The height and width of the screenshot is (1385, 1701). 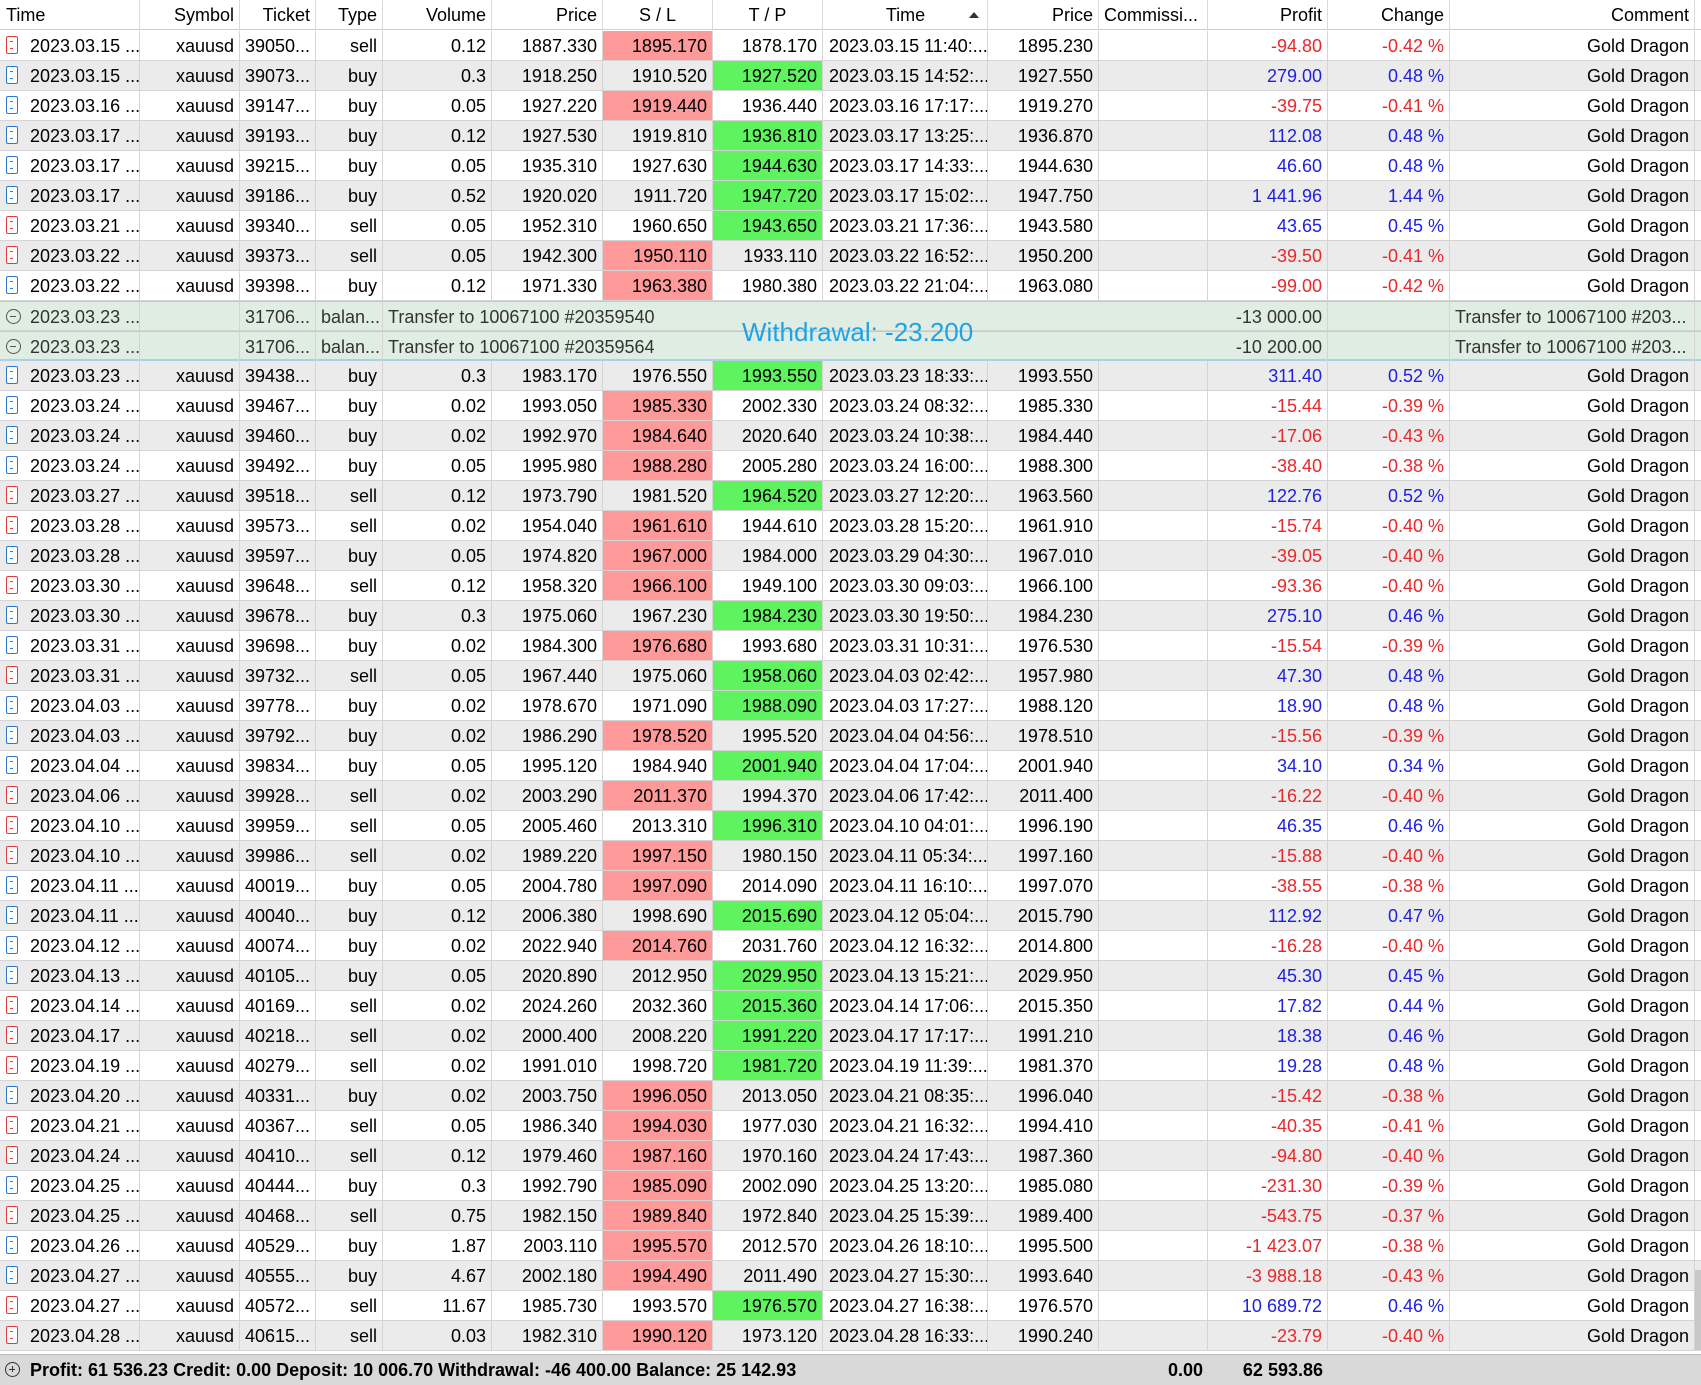 What do you see at coordinates (1043, 1155) in the screenshot?
I see `cell-close-price: 1987.360` at bounding box center [1043, 1155].